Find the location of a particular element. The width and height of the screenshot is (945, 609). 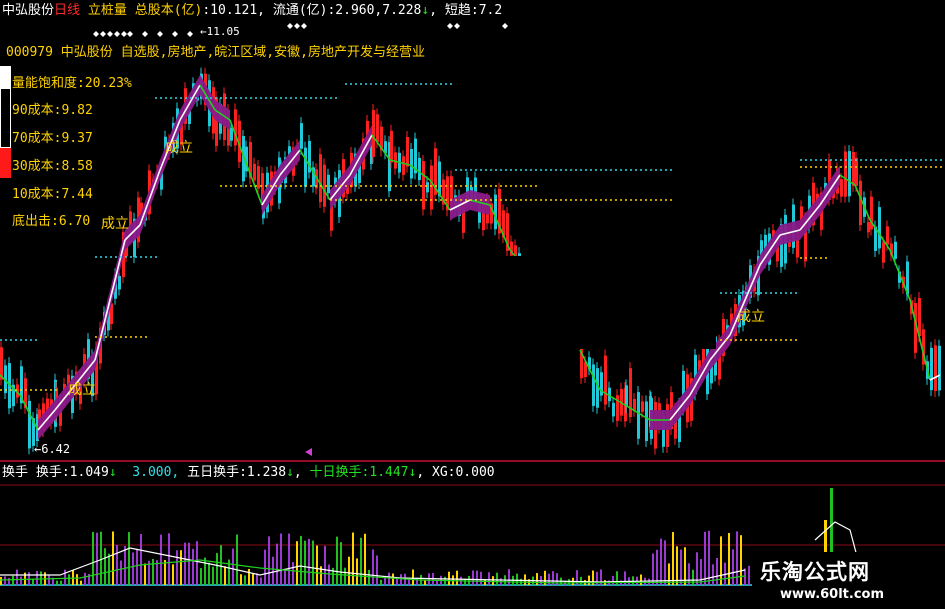

cursor-marker is located at coordinates (308, 452).